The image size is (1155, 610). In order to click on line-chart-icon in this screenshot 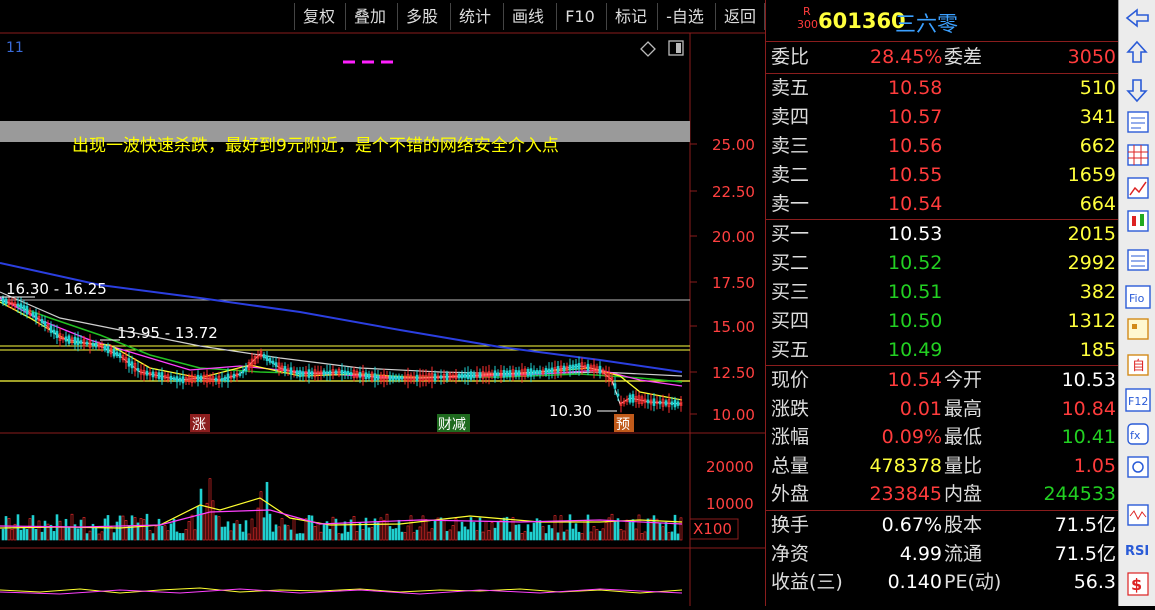, I will do `click(1138, 188)`.